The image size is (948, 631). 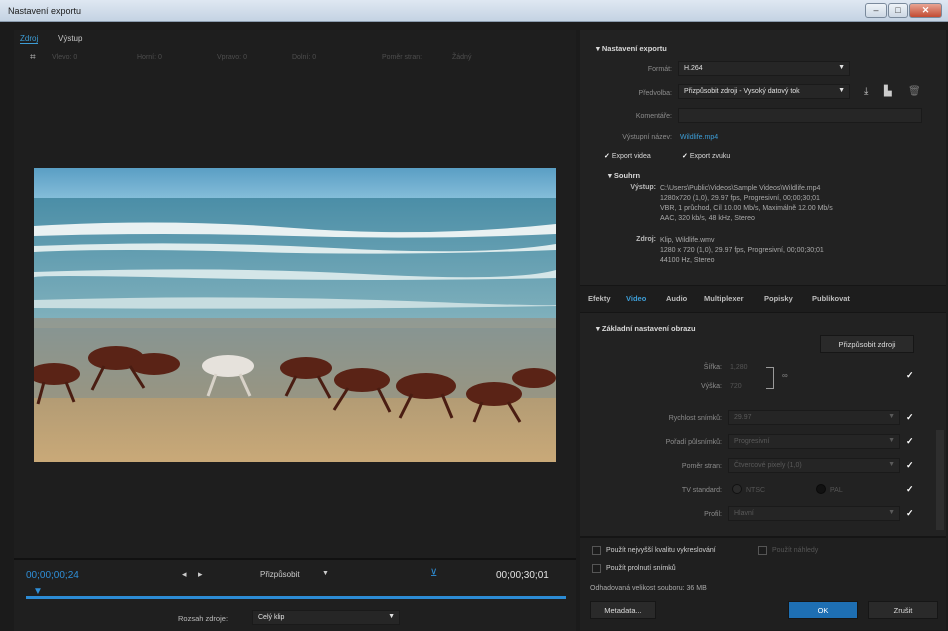 I want to click on source-range-dropdown: Celý klip ▼, so click(x=326, y=617).